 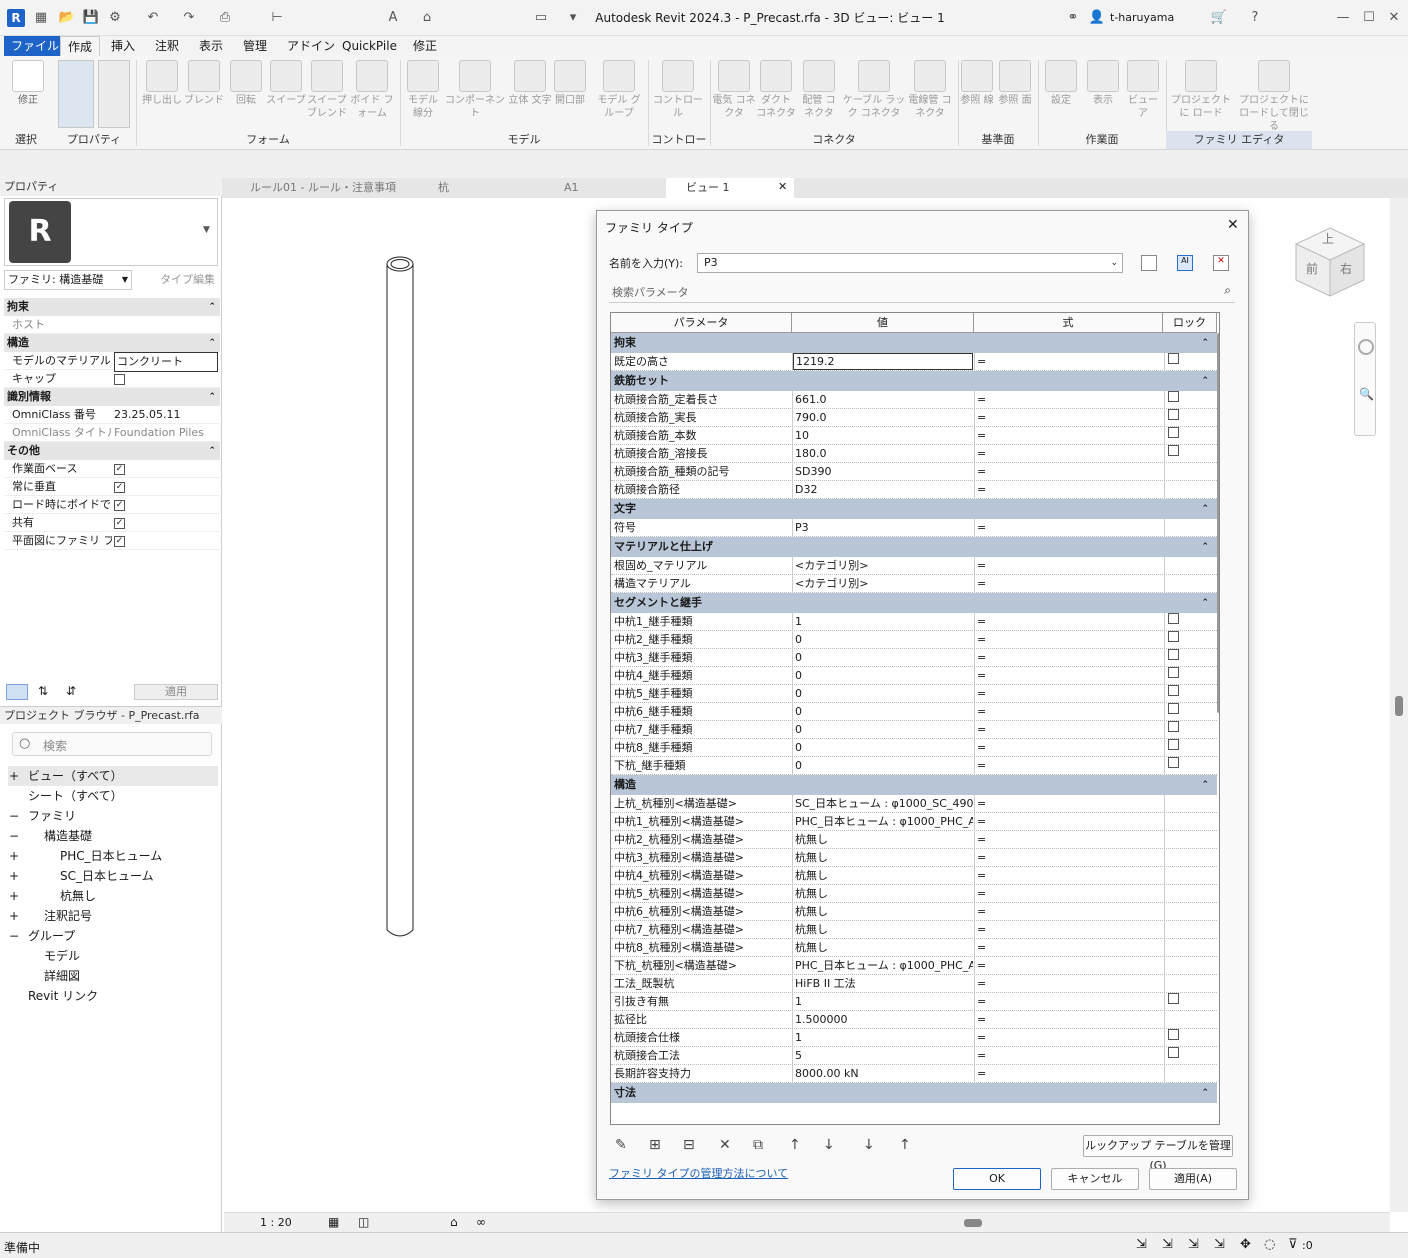 What do you see at coordinates (905, 1145) in the screenshot?
I see `sort-descending-icon: ↑` at bounding box center [905, 1145].